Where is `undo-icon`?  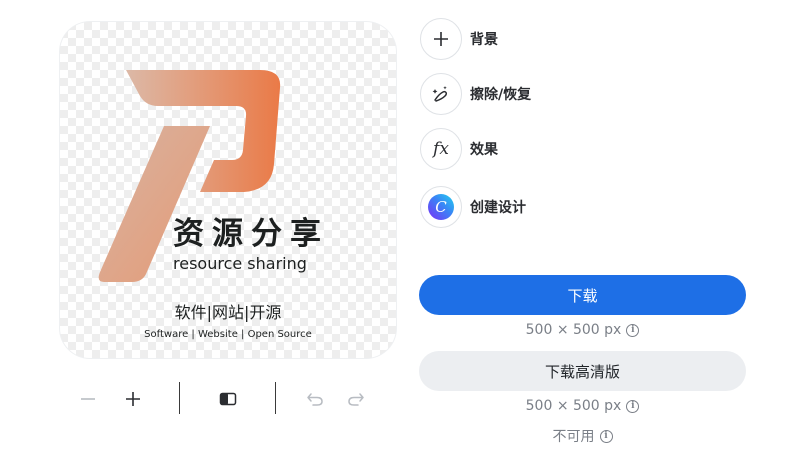 undo-icon is located at coordinates (315, 399).